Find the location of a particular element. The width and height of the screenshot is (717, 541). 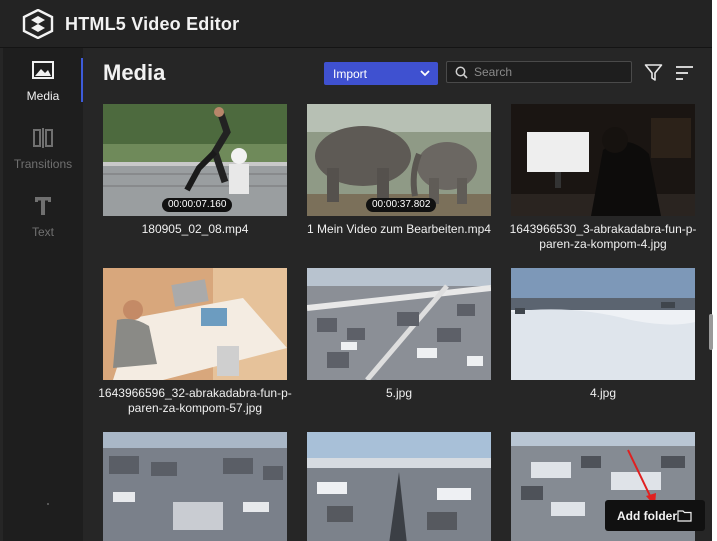

sidebar-item-transitions: Transitions is located at coordinates (43, 148).